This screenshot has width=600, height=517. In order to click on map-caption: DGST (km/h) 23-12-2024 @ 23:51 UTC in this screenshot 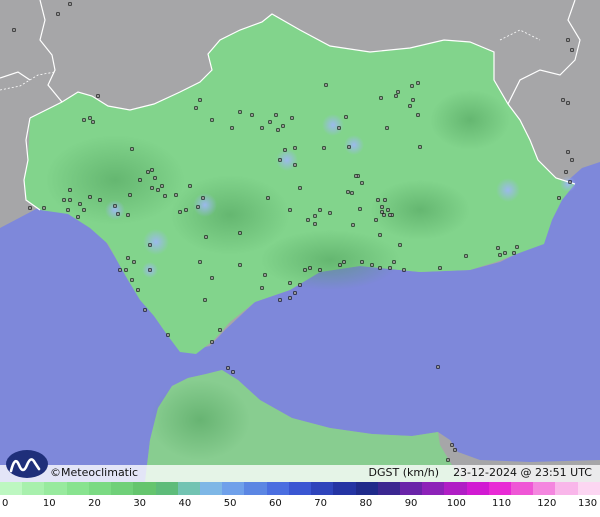, I will do `click(480, 473)`.